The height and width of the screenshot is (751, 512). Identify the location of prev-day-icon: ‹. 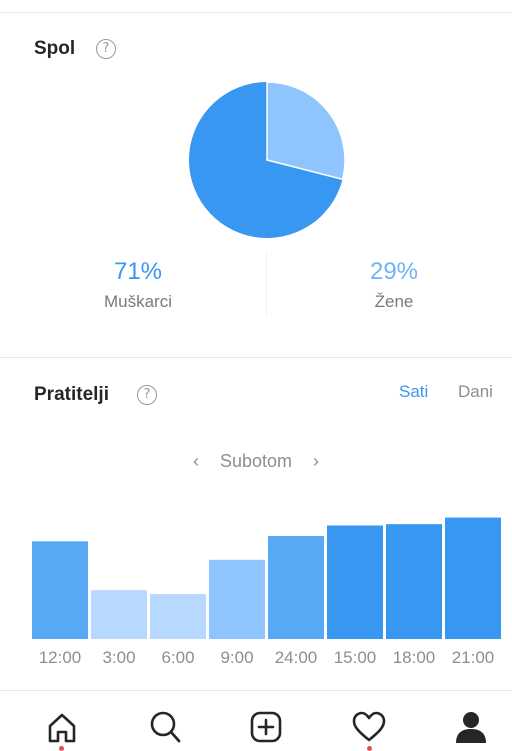
(196, 461).